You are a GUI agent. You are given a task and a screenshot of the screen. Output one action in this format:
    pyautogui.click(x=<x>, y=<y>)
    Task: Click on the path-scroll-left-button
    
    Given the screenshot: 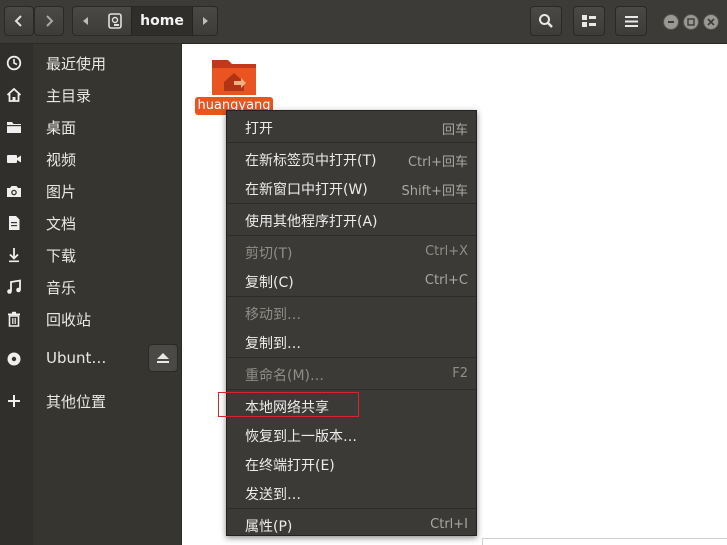 What is the action you would take?
    pyautogui.click(x=86, y=21)
    